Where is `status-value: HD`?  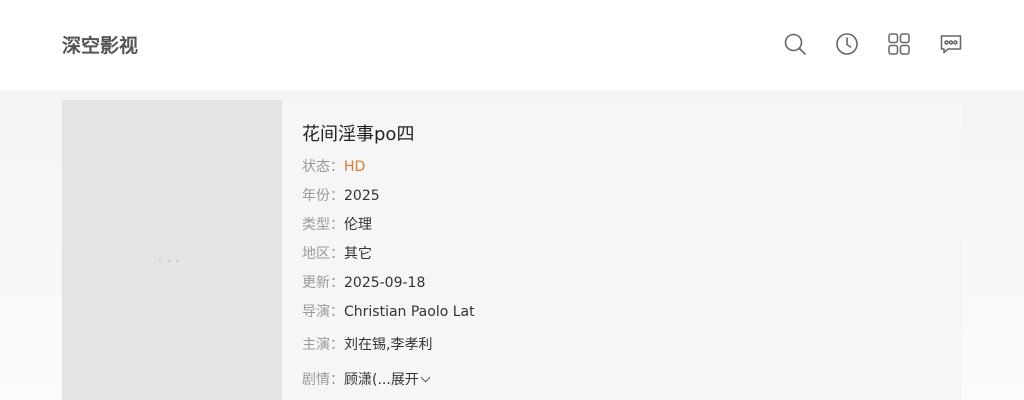
status-value: HD is located at coordinates (355, 167).